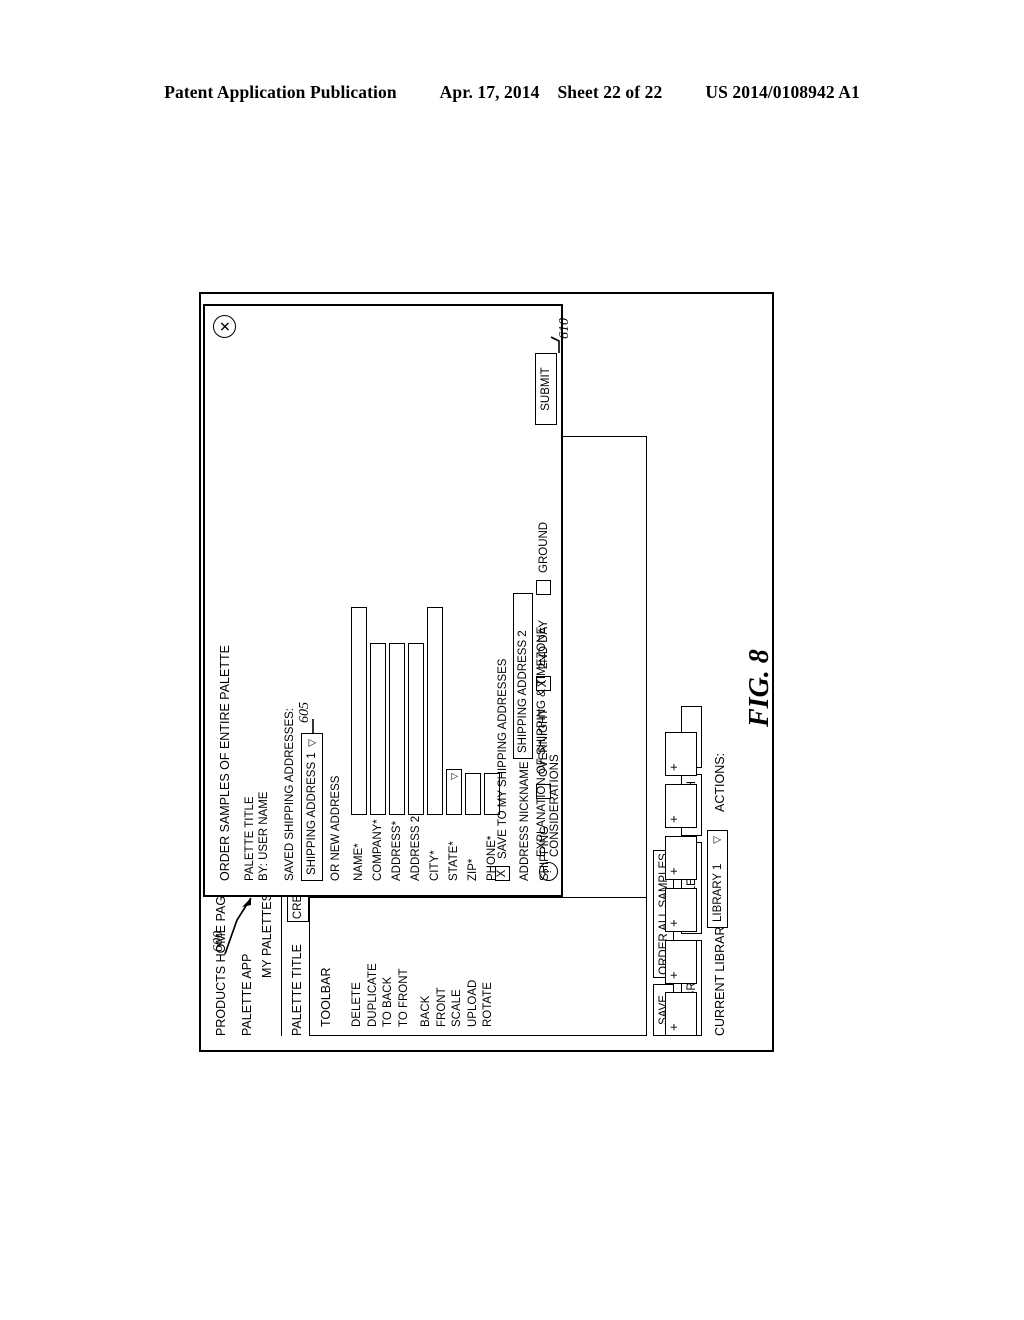 This screenshot has width=1024, height=1320. Describe the element at coordinates (474, 995) in the screenshot. I see `toolbar-item-upload: UPLOAD` at that location.